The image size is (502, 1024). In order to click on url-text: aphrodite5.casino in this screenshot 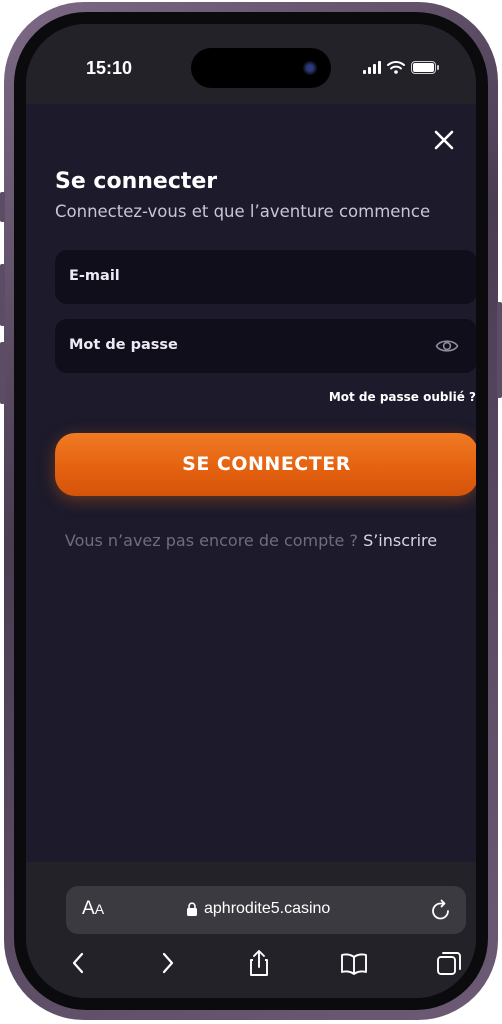, I will do `click(267, 908)`.